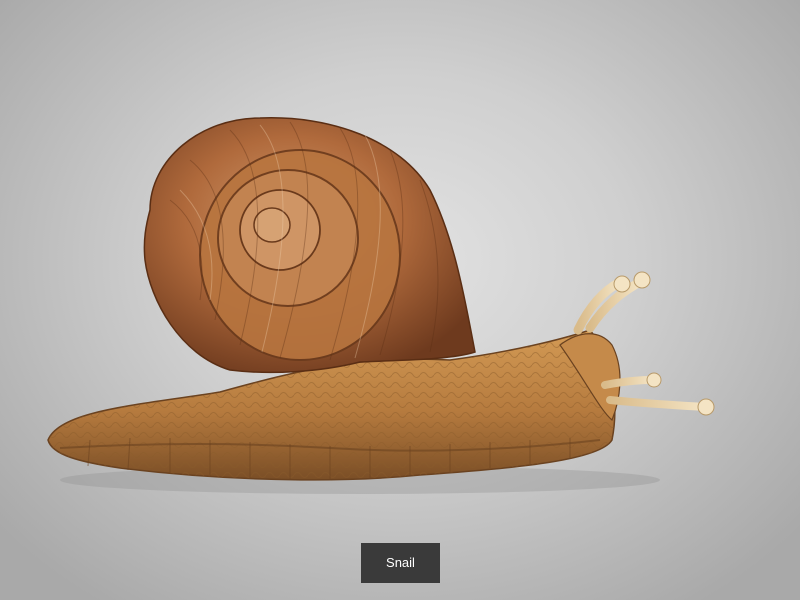 The width and height of the screenshot is (800, 600). Describe the element at coordinates (400, 563) in the screenshot. I see `model-caption-label: Snail` at that location.